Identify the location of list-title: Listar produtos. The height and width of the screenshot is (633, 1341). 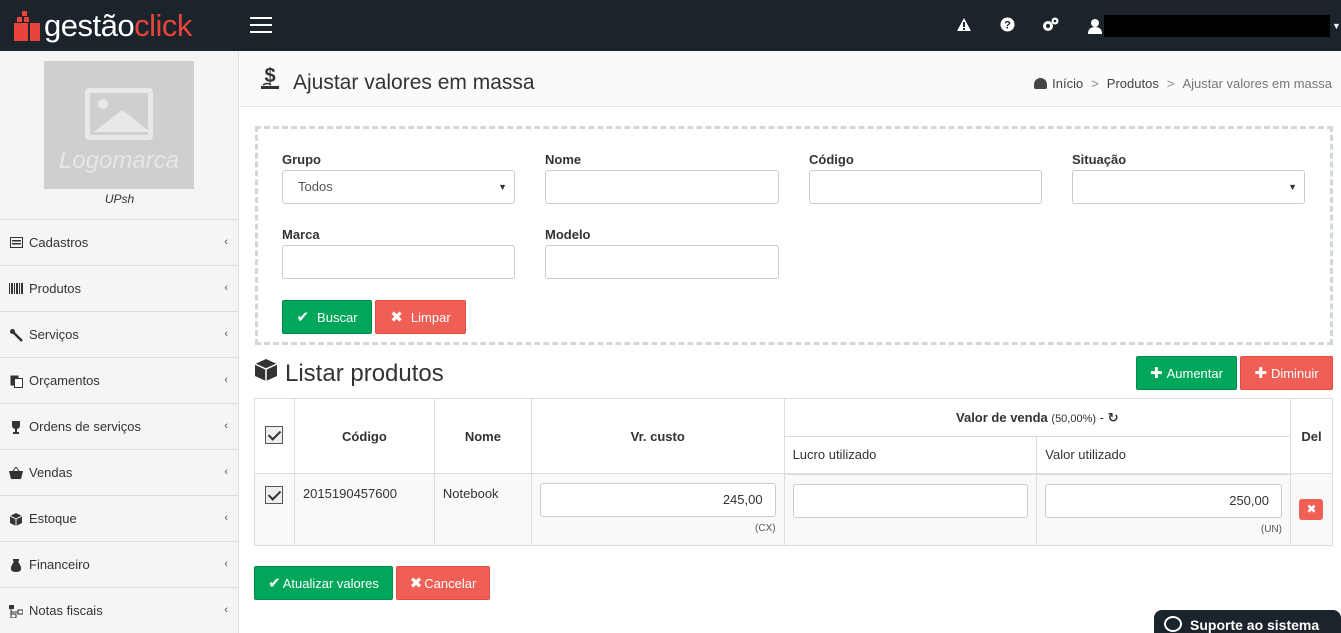
(364, 373).